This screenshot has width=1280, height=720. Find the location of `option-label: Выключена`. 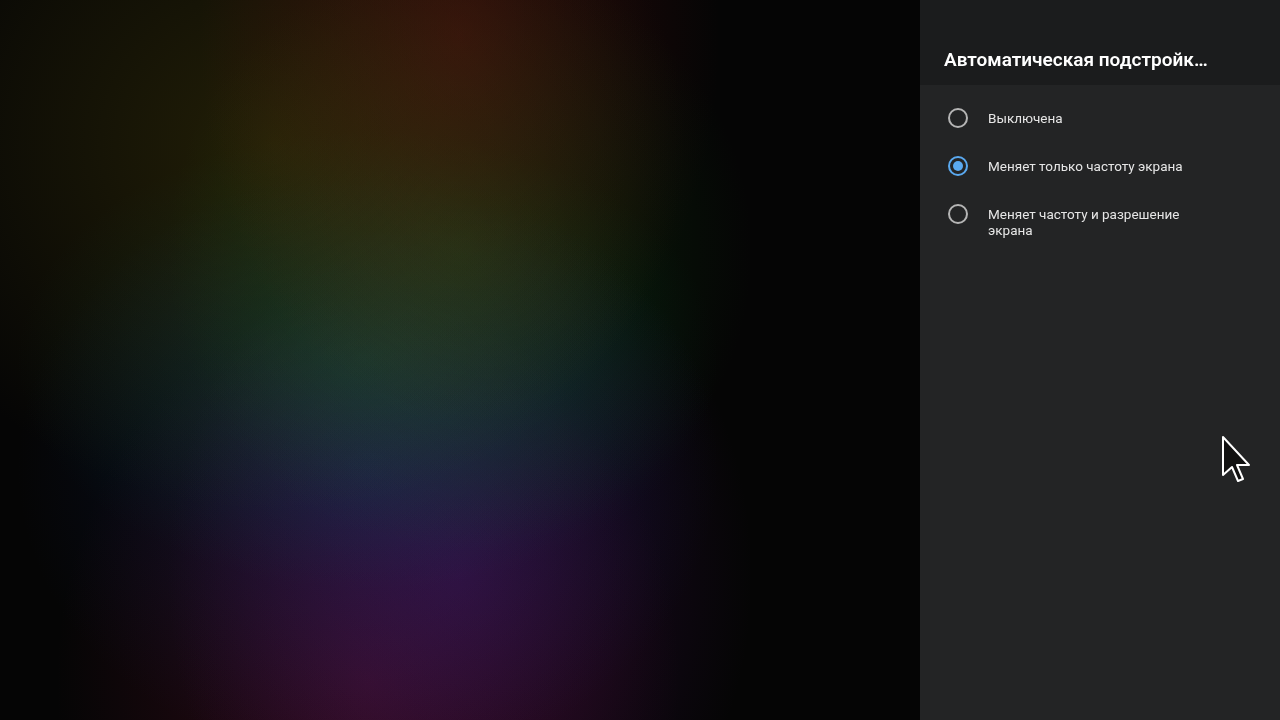

option-label: Выключена is located at coordinates (1025, 117).